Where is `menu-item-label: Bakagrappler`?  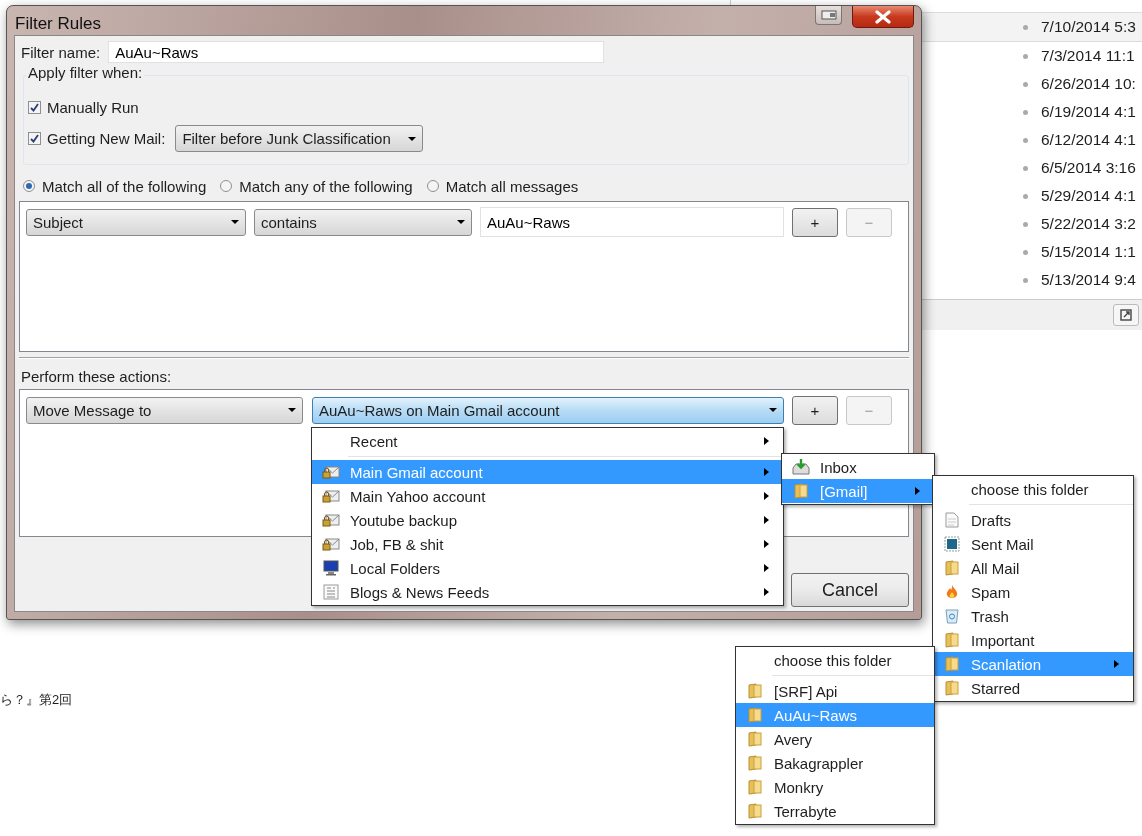 menu-item-label: Bakagrappler is located at coordinates (819, 763).